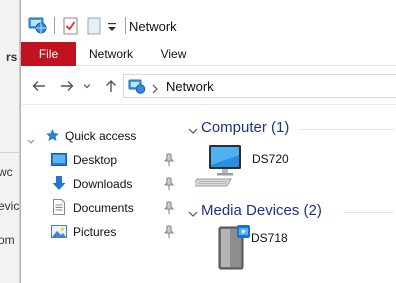 Image resolution: width=396 pixels, height=283 pixels. I want to click on background-text-fragment: evic, so click(10, 206).